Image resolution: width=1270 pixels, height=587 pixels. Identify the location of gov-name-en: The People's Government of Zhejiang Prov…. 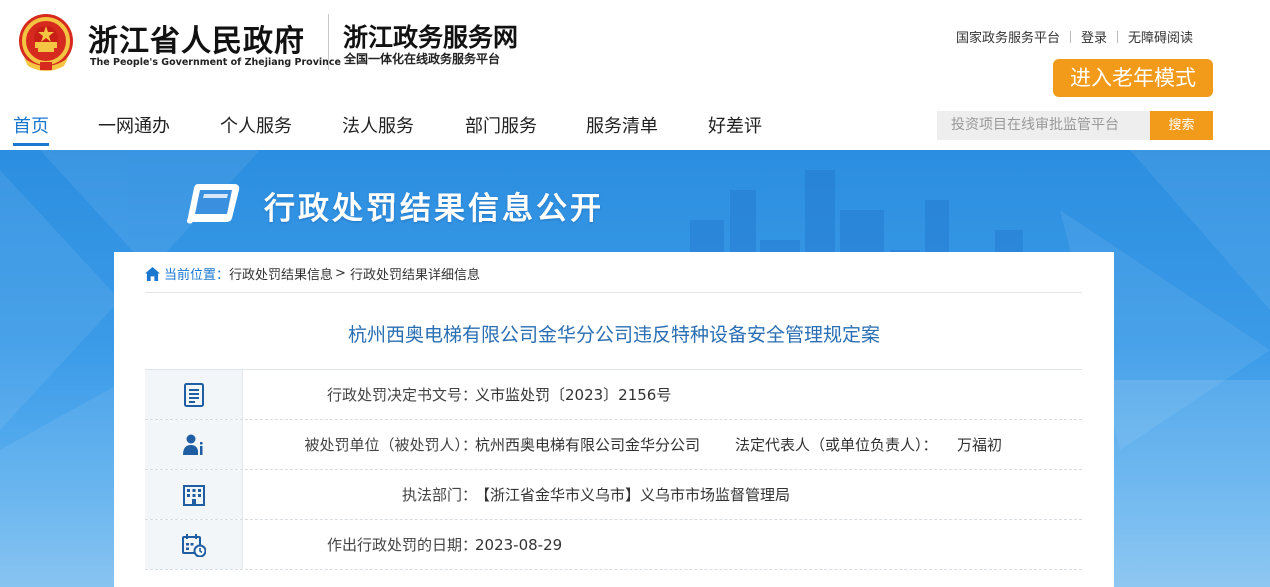
(215, 62).